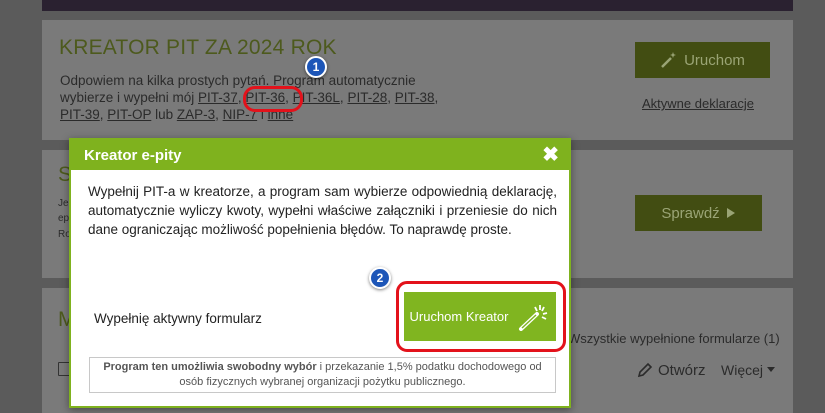  I want to click on wiecej-label: Więcej, so click(742, 370).